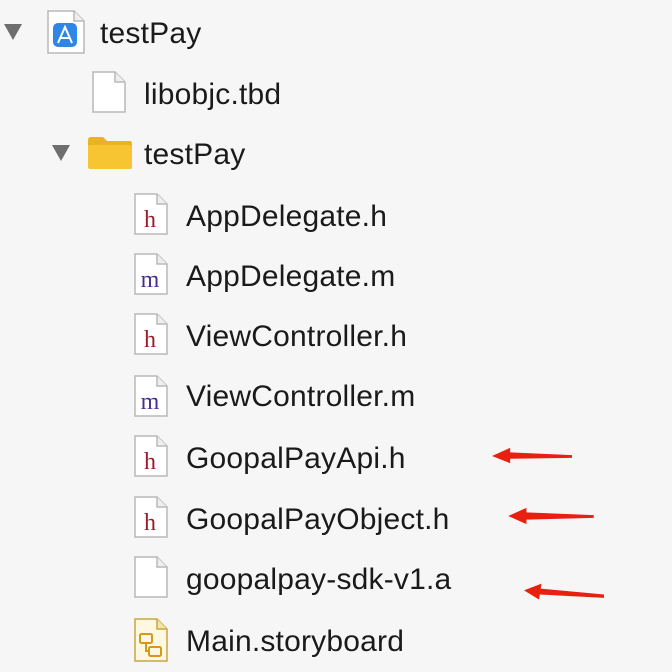  What do you see at coordinates (151, 640) in the screenshot?
I see `storyboard-file-icon` at bounding box center [151, 640].